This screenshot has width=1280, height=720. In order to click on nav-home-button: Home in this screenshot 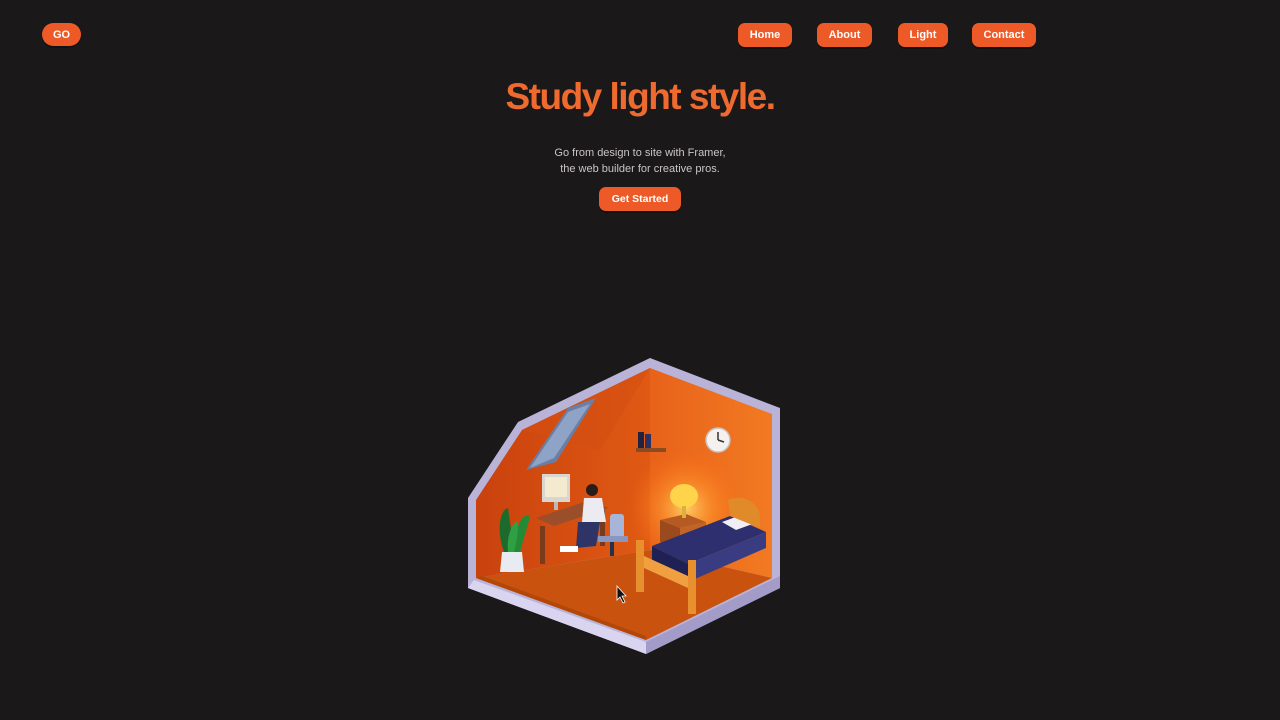, I will do `click(765, 35)`.